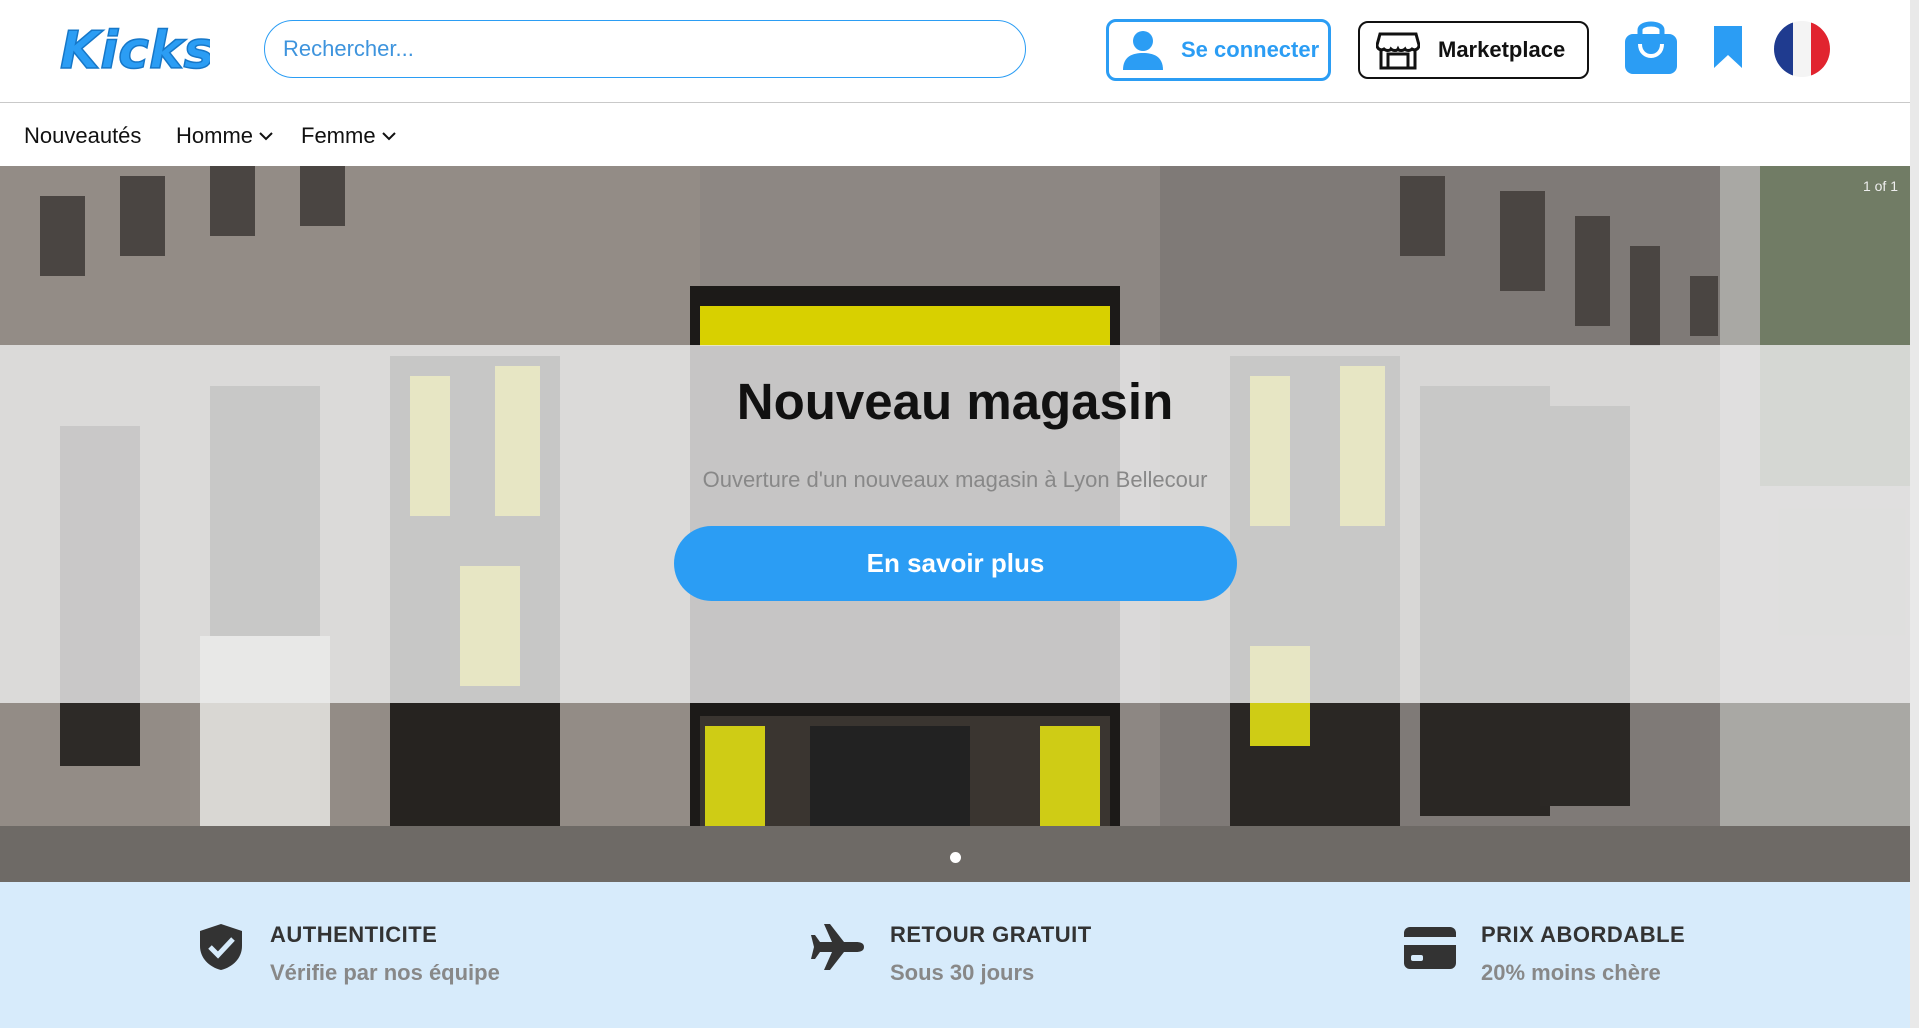  Describe the element at coordinates (955, 563) in the screenshot. I see `learn-more-button: En savoir plus` at that location.